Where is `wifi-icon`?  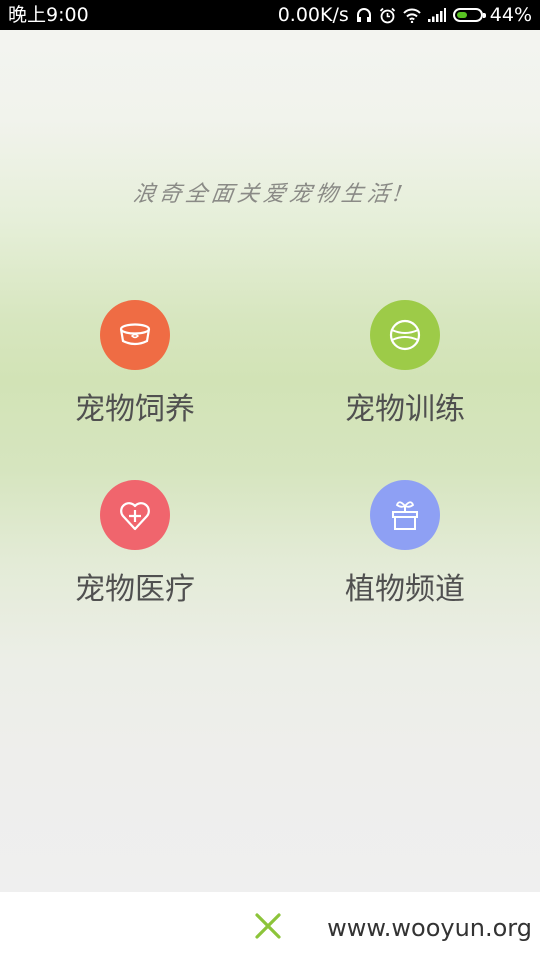 wifi-icon is located at coordinates (412, 15).